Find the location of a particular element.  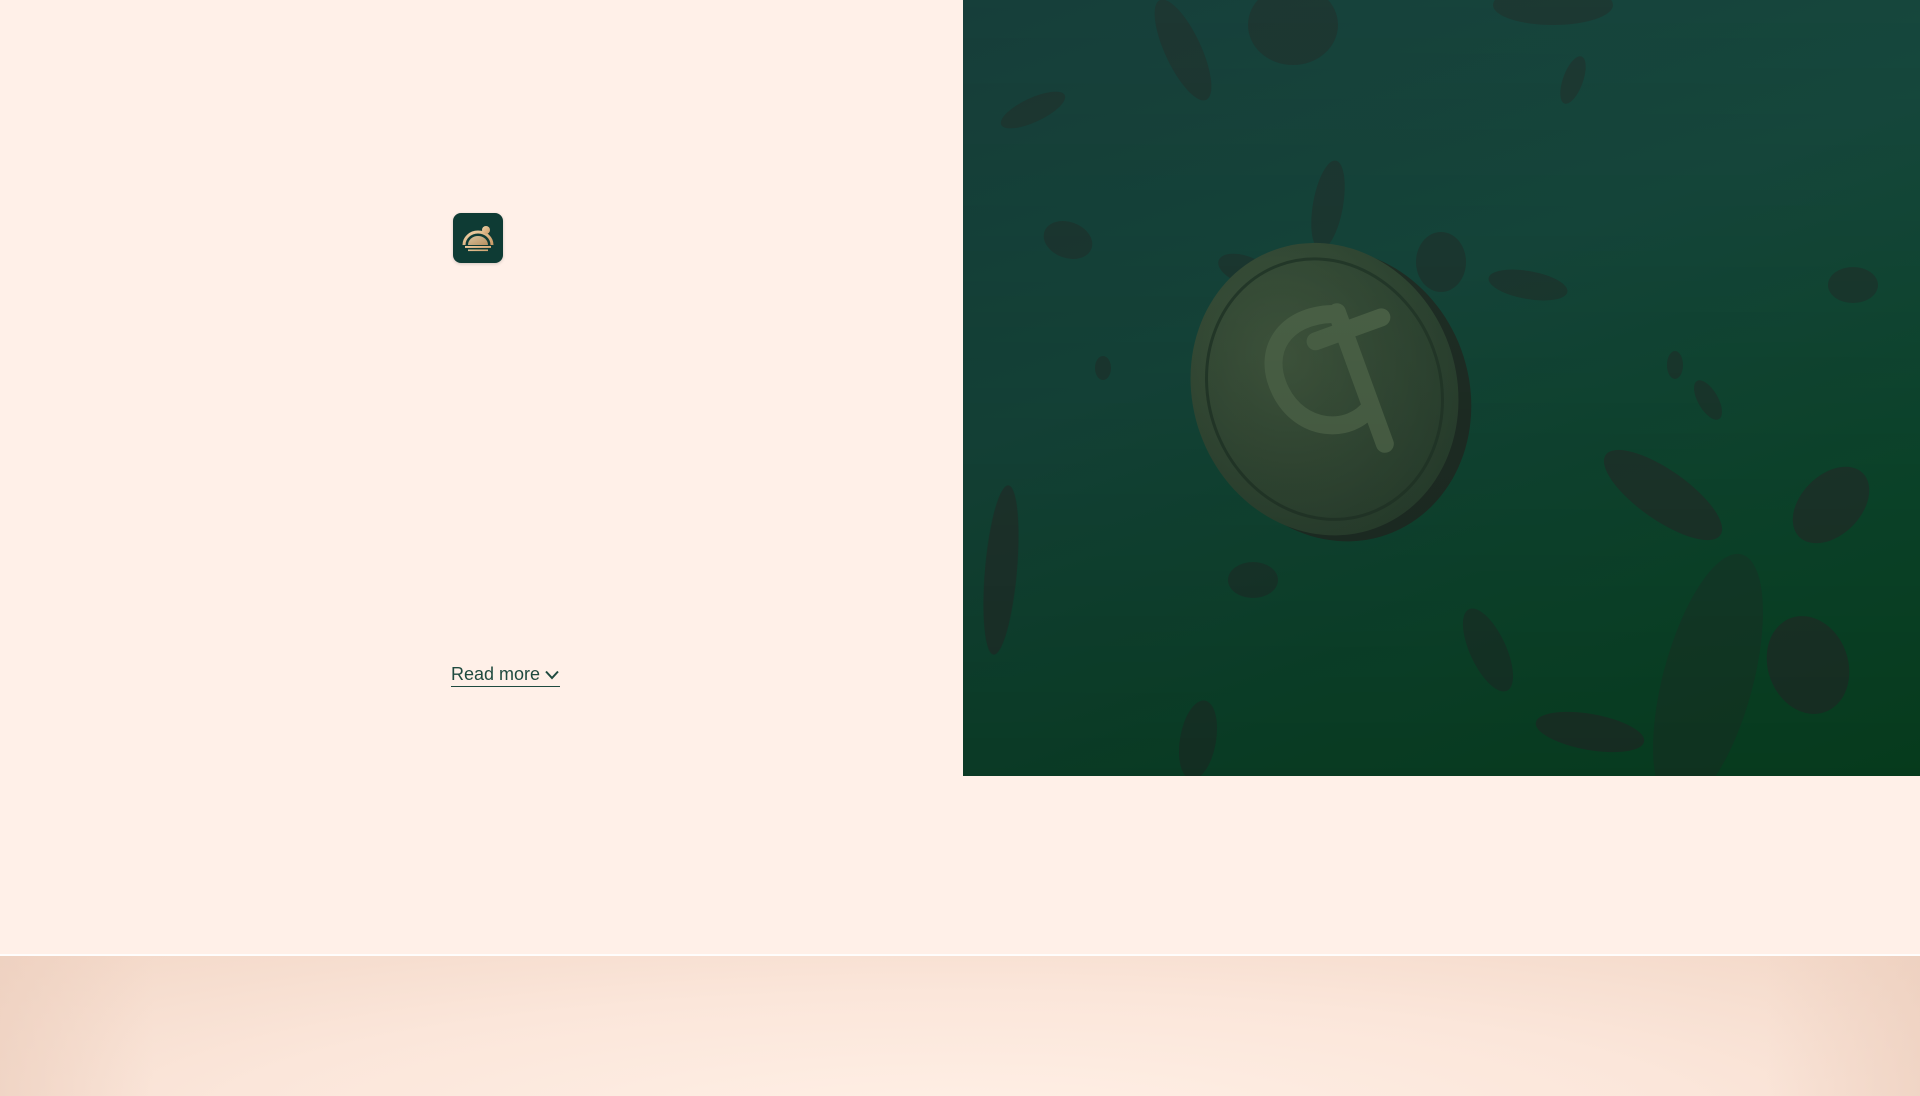

next-section is located at coordinates (960, 1026).